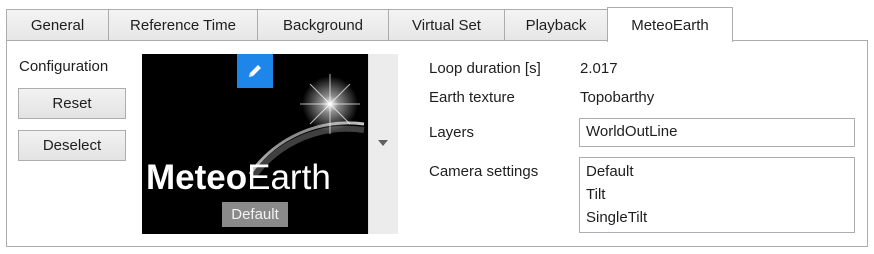 This screenshot has height=254, width=874. I want to click on loop-duration-label: Loop duration [s], so click(485, 68).